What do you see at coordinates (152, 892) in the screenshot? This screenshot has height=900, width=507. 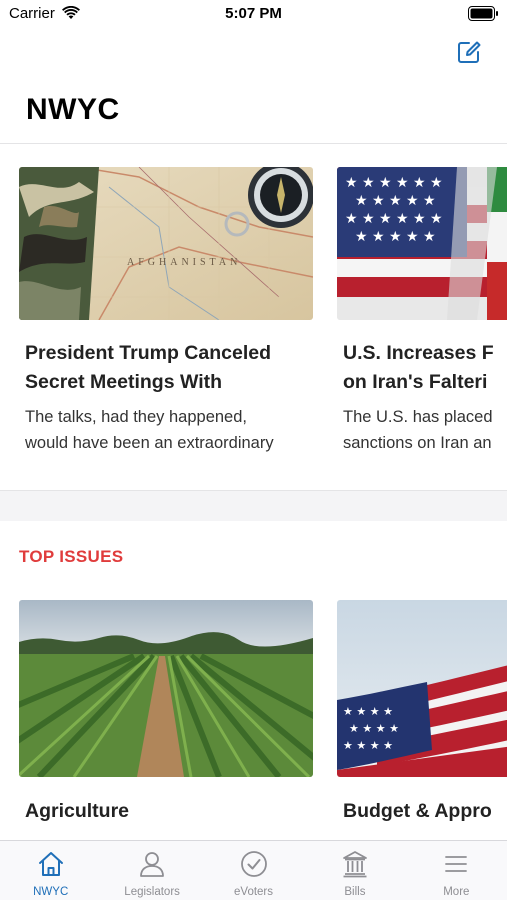 I see `tab-label: Legislators` at bounding box center [152, 892].